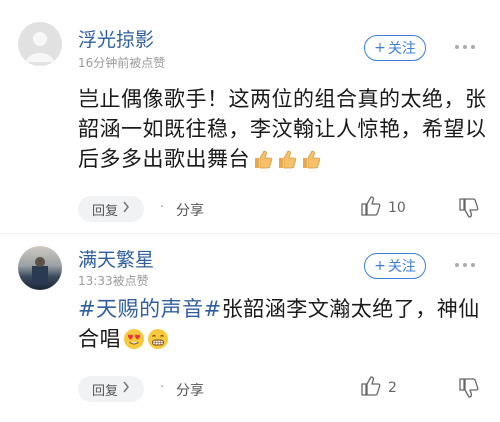 The width and height of the screenshot is (500, 422). What do you see at coordinates (116, 258) in the screenshot?
I see `username: 满天繁星` at bounding box center [116, 258].